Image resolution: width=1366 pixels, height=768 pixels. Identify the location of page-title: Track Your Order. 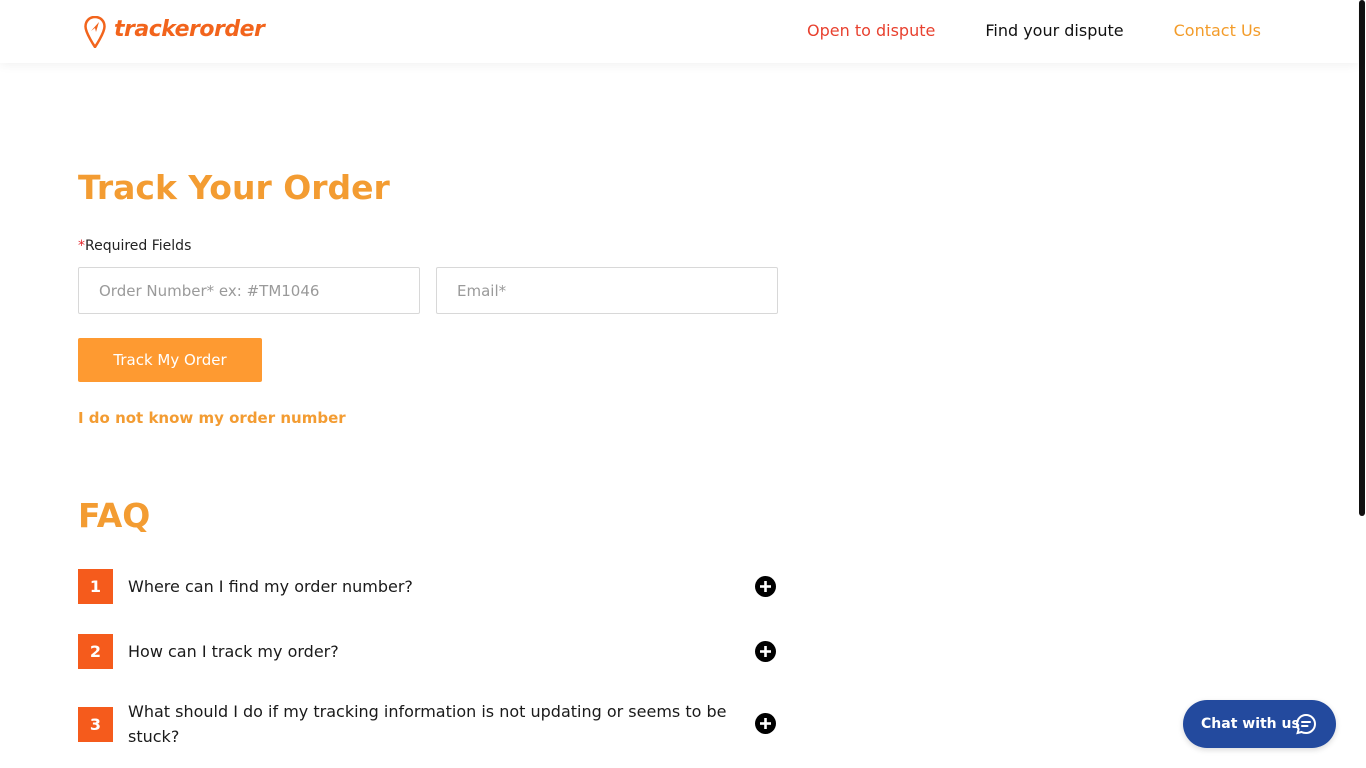
(234, 187).